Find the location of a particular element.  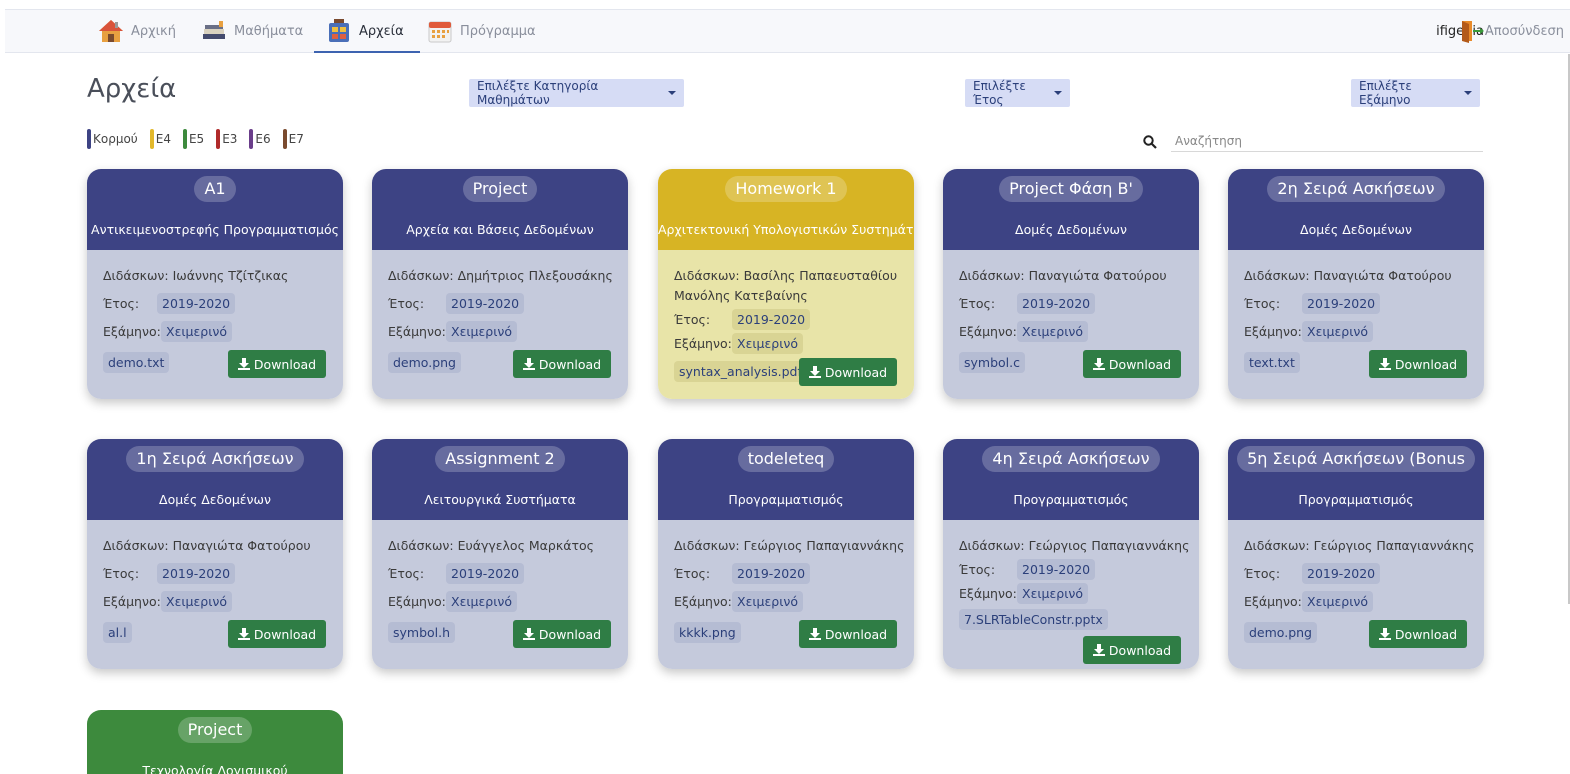

logout-label: Αποσύνδεση is located at coordinates (1524, 31).